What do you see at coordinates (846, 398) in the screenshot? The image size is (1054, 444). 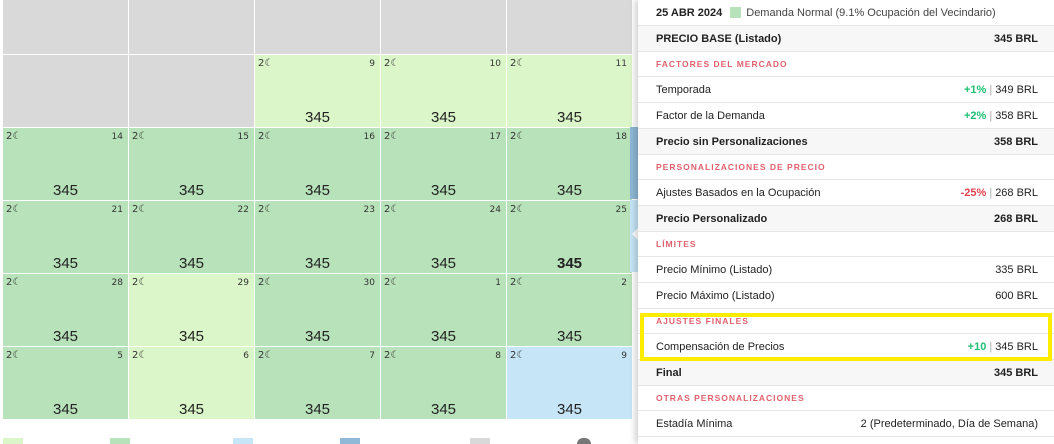 I see `other-customizations-title: OTRAS PERSONALIZACIONES` at bounding box center [846, 398].